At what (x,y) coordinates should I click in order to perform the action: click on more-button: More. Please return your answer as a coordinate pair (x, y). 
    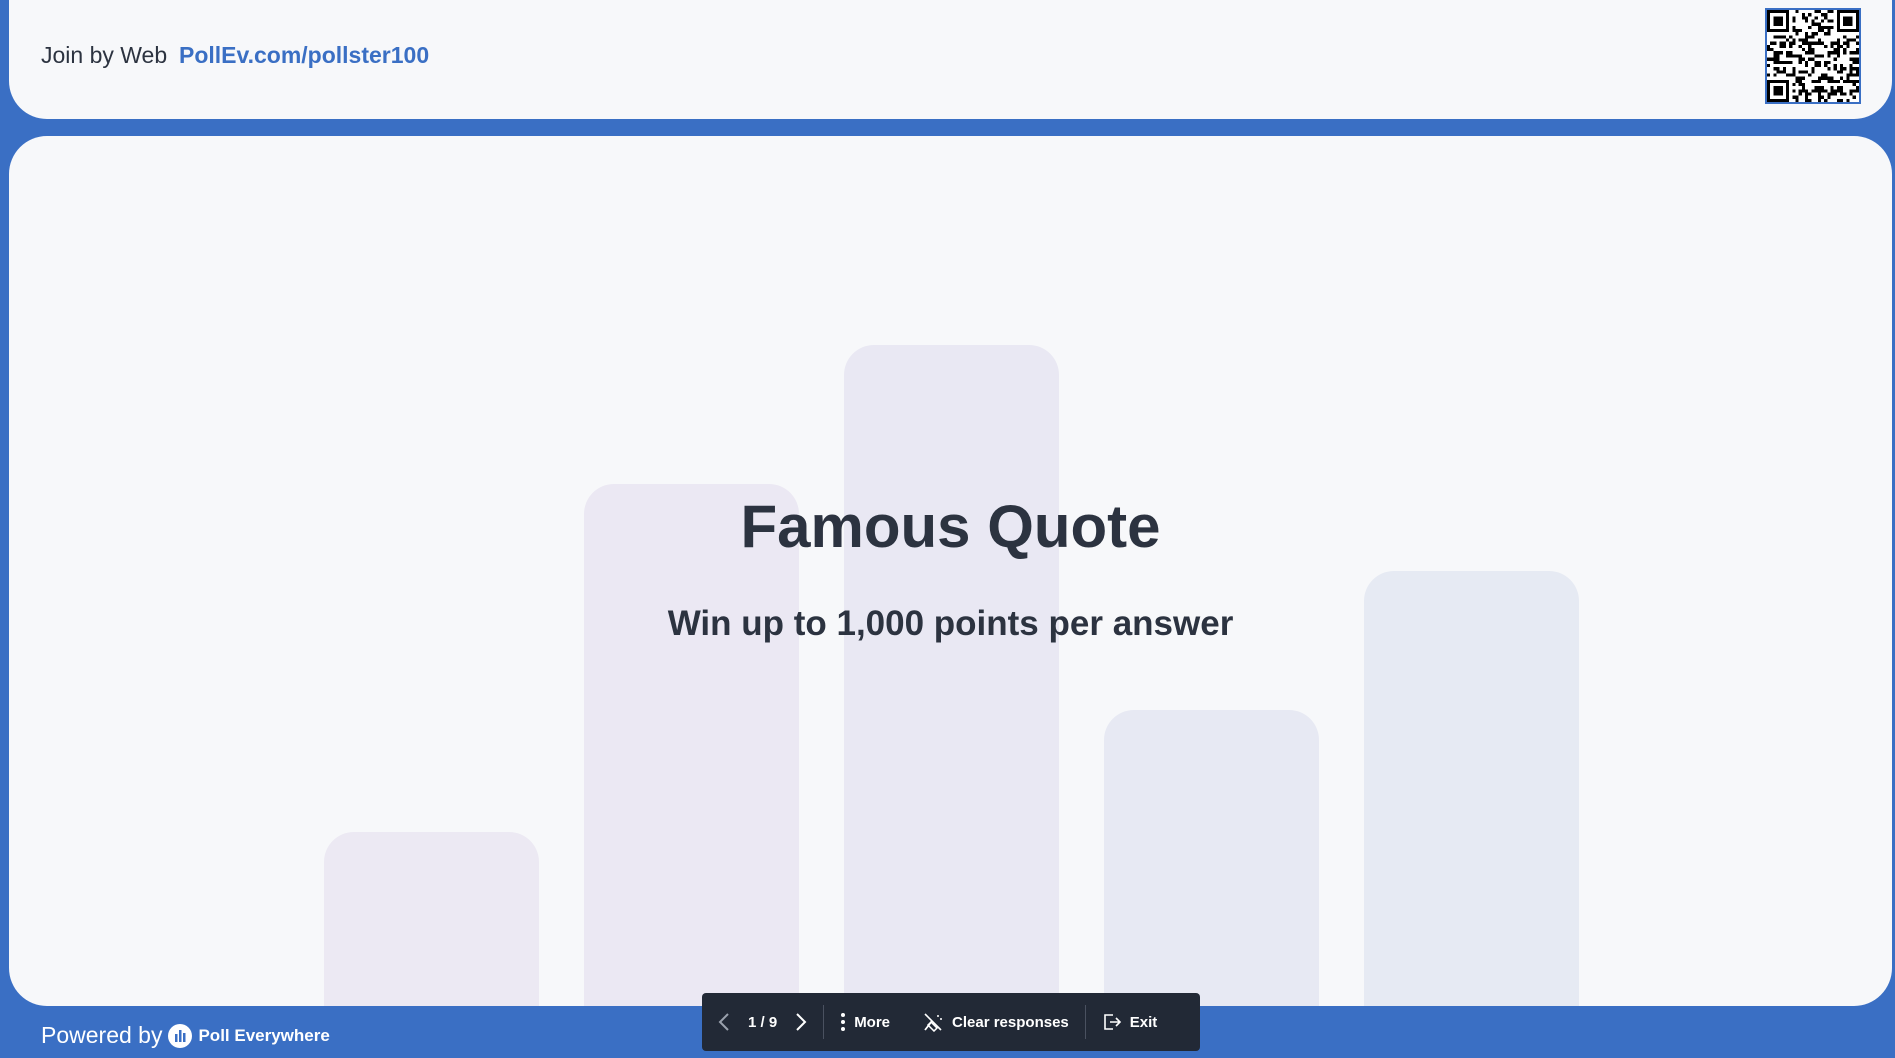
    Looking at the image, I should click on (865, 1022).